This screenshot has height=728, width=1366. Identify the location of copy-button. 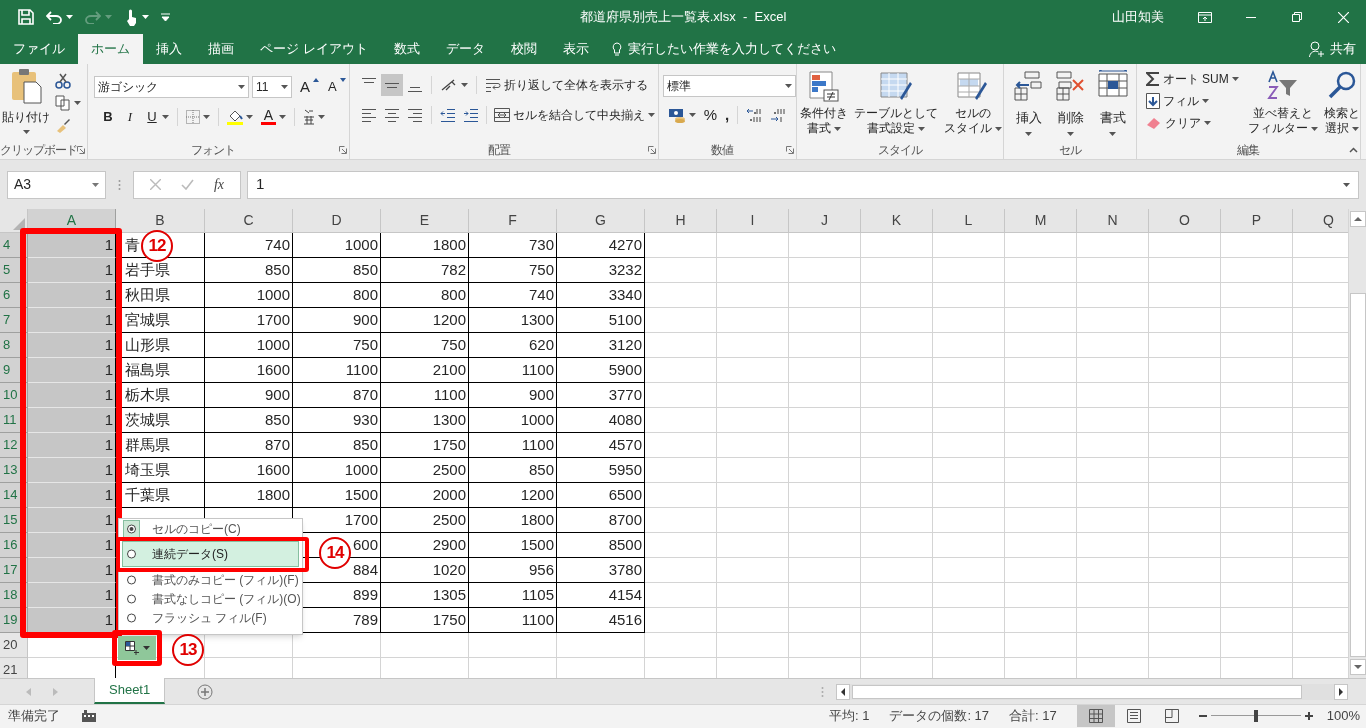
(68, 103).